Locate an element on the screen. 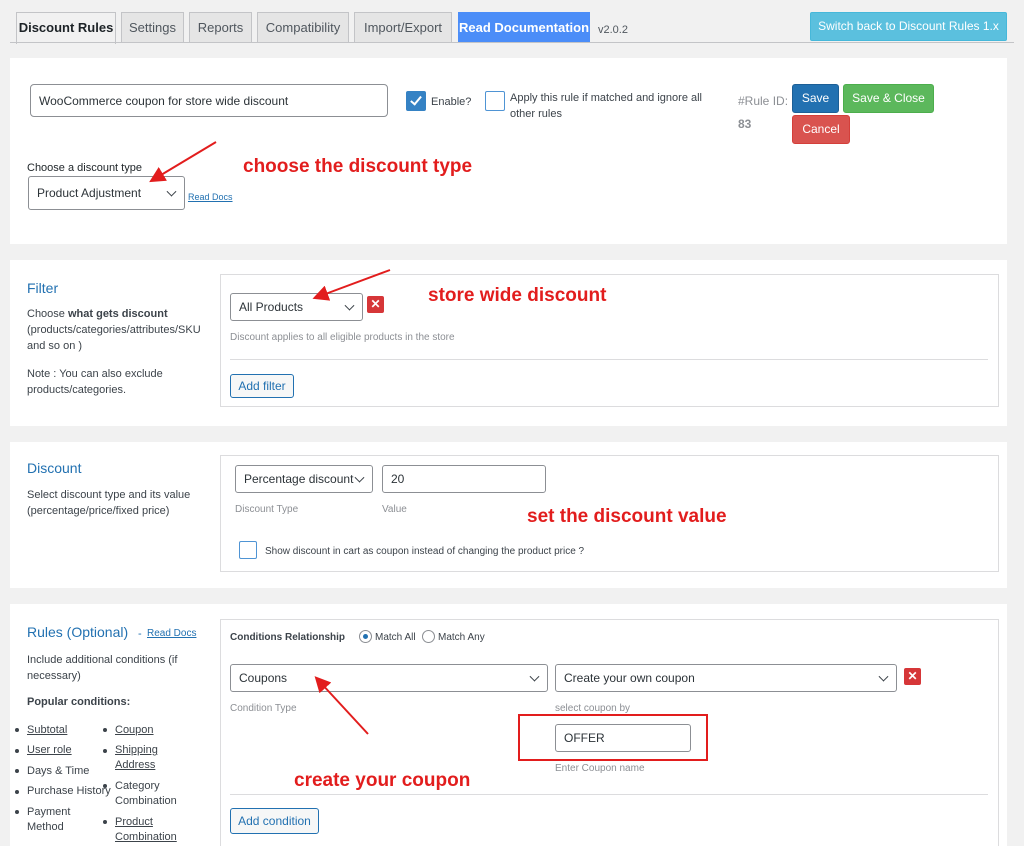 This screenshot has width=1024, height=846. arrow-discount-type is located at coordinates (183, 162).